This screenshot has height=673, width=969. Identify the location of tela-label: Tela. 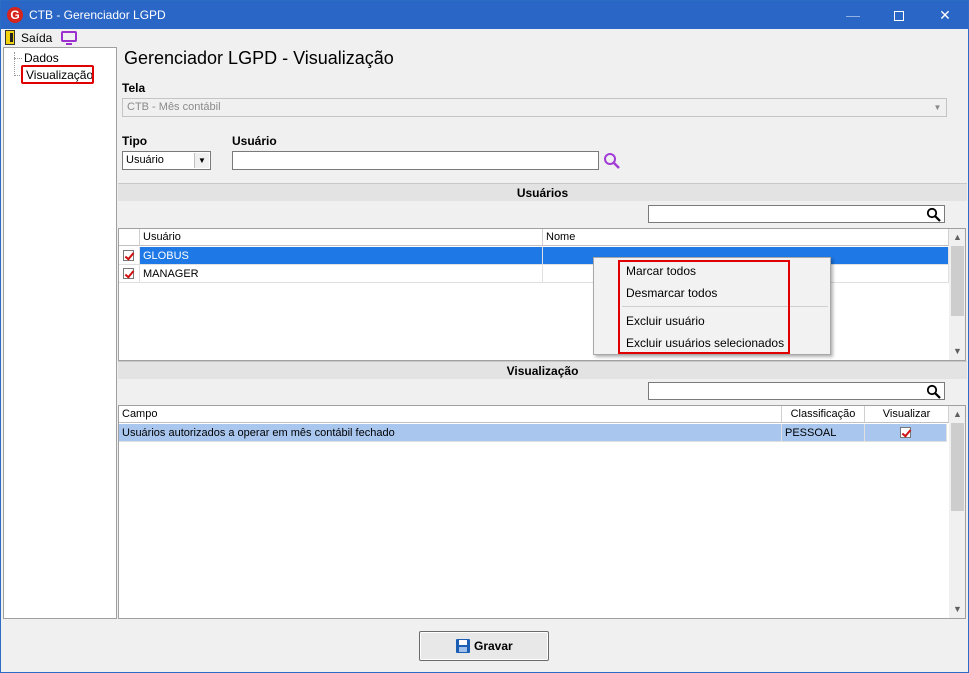
(134, 88).